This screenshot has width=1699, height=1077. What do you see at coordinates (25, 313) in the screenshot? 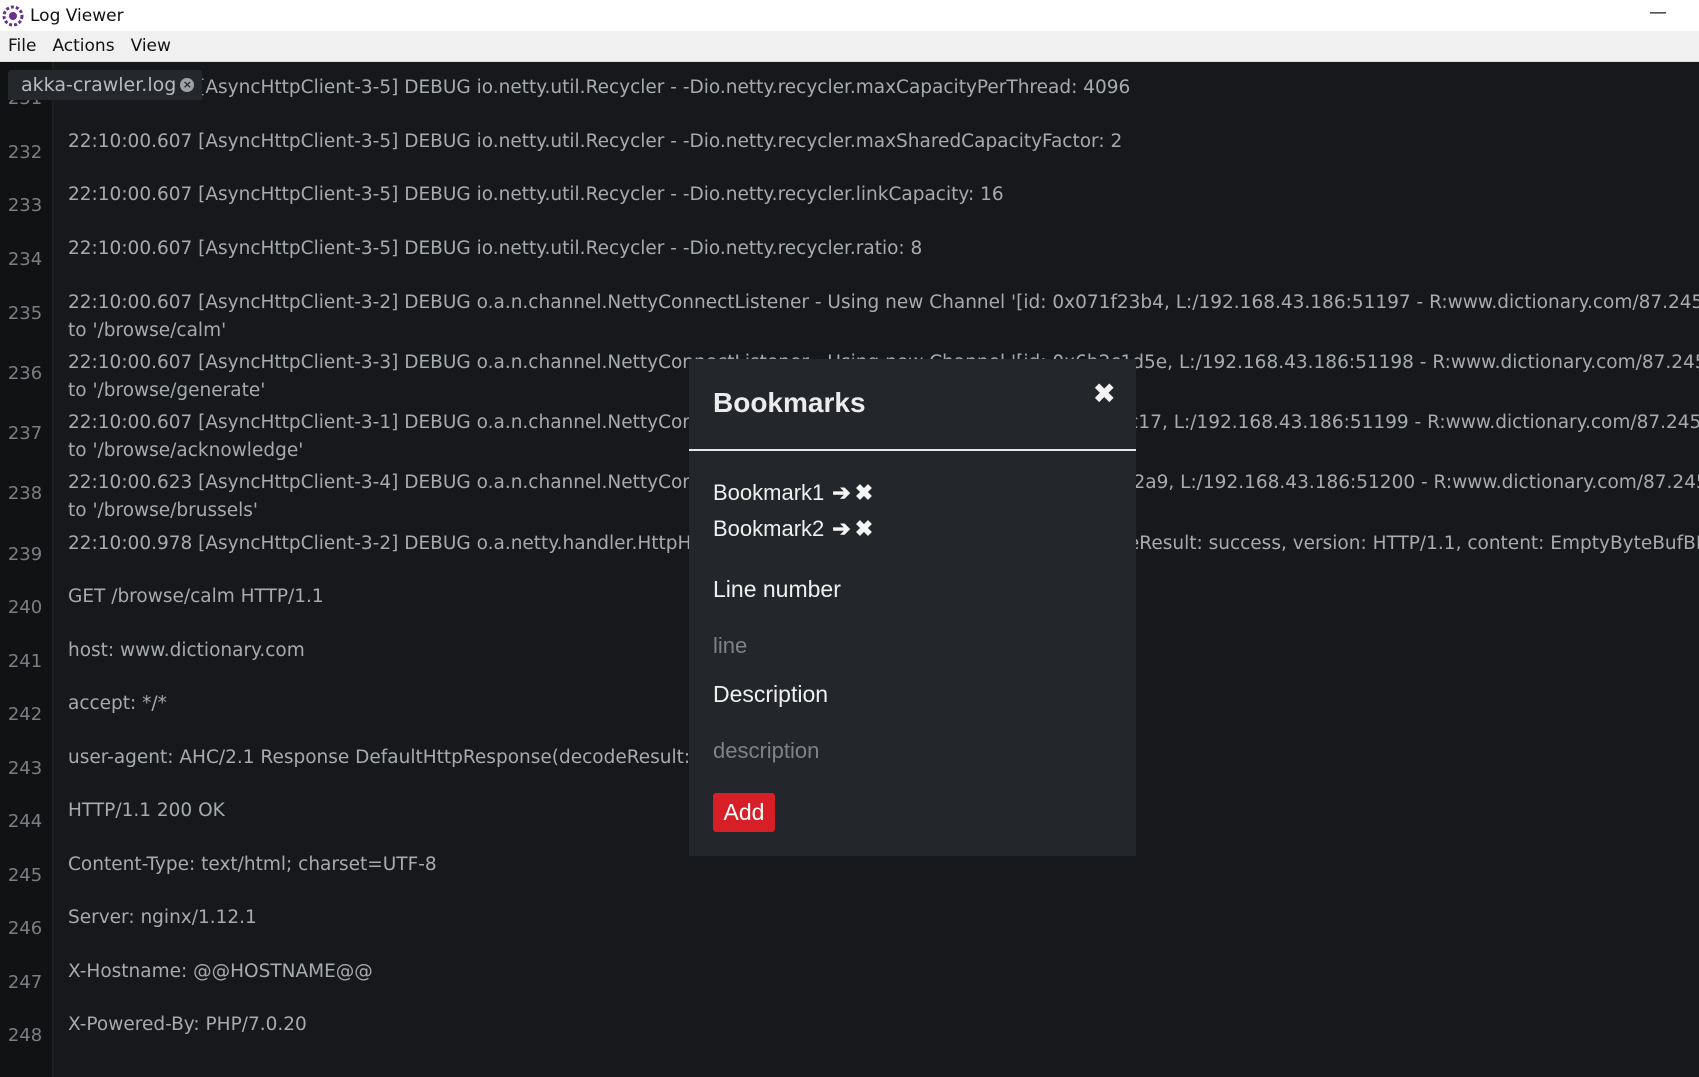
I see `line-number: 235` at bounding box center [25, 313].